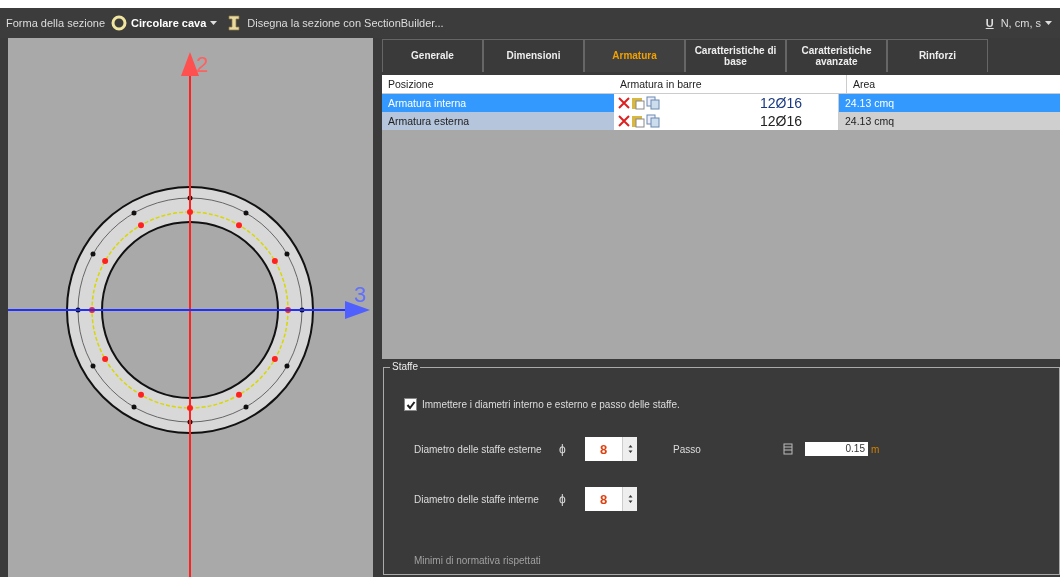 The height and width of the screenshot is (577, 1060). I want to click on column-header: Armatura in barre, so click(661, 84).